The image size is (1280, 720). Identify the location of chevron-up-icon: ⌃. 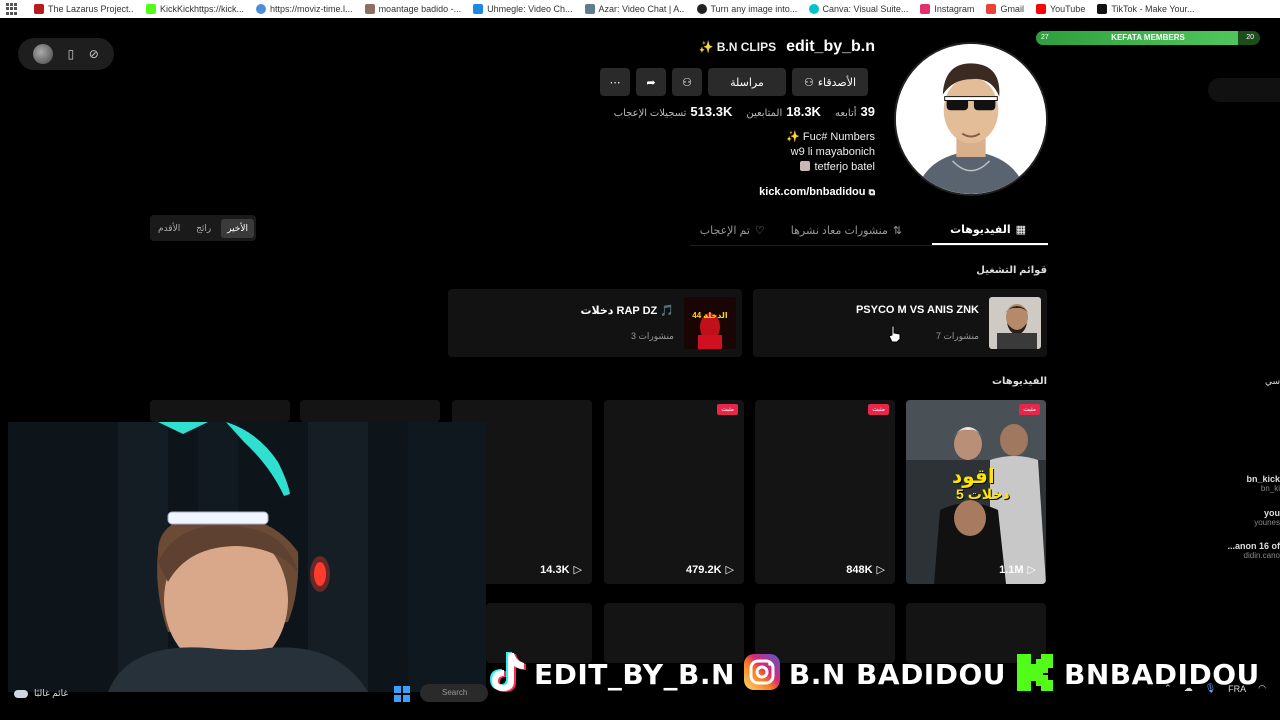
(1168, 688).